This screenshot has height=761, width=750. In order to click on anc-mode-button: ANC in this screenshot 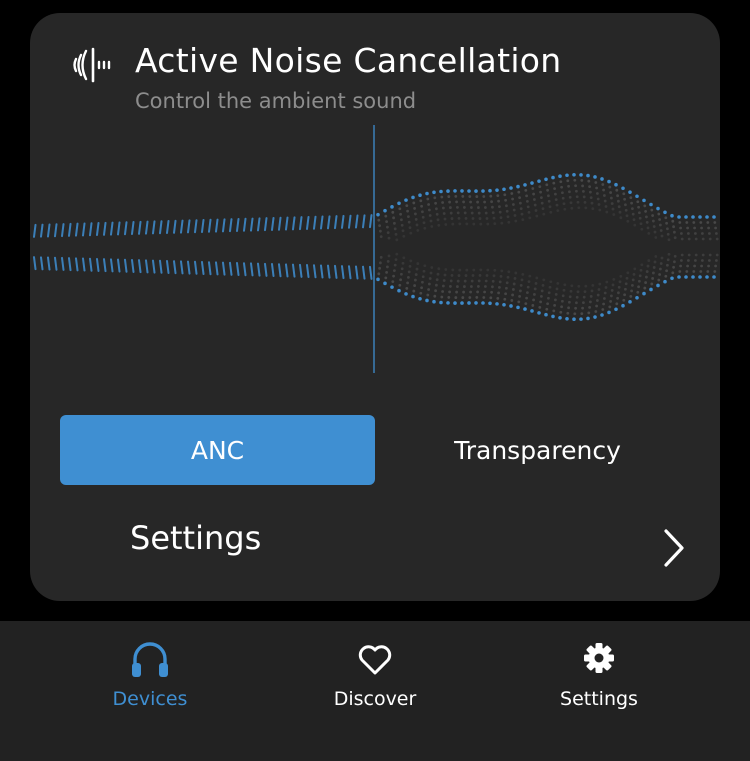, I will do `click(217, 450)`.